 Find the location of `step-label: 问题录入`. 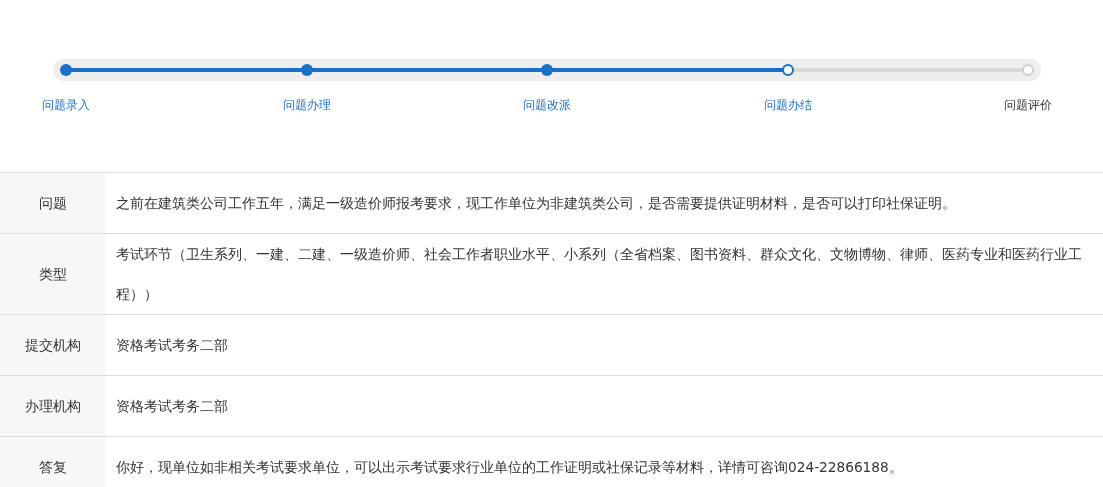

step-label: 问题录入 is located at coordinates (66, 105).